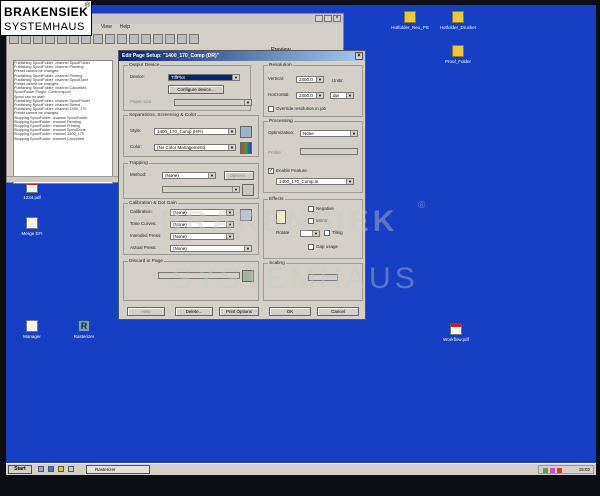 This screenshot has width=600, height=496. What do you see at coordinates (422, 205) in the screenshot?
I see `watermark-registered-mark: ®` at bounding box center [422, 205].